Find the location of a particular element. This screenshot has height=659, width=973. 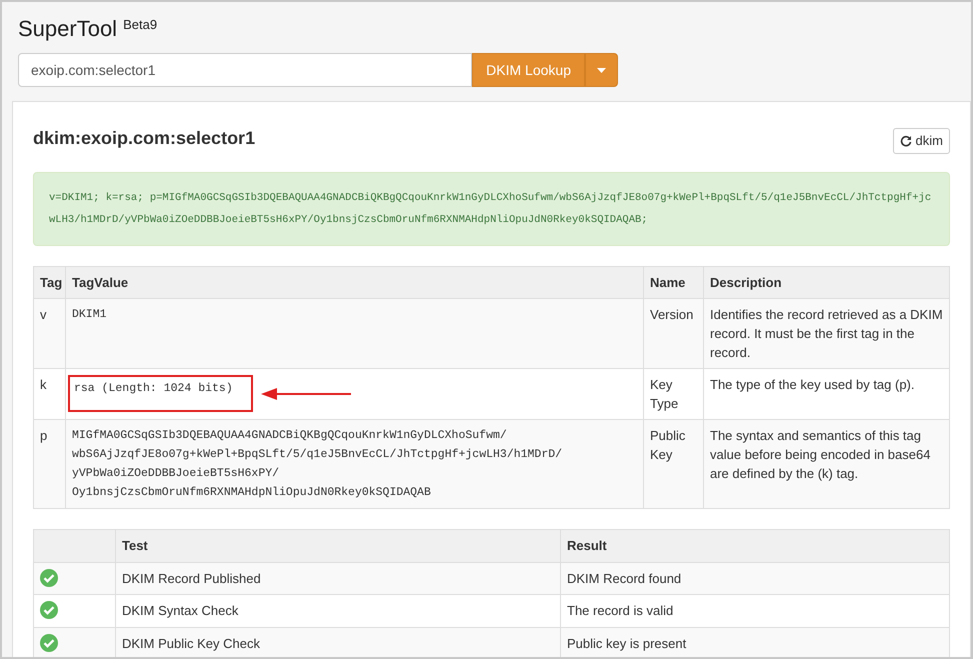

table-cell: rsa (Length: 1024 bits) is located at coordinates (160, 393).